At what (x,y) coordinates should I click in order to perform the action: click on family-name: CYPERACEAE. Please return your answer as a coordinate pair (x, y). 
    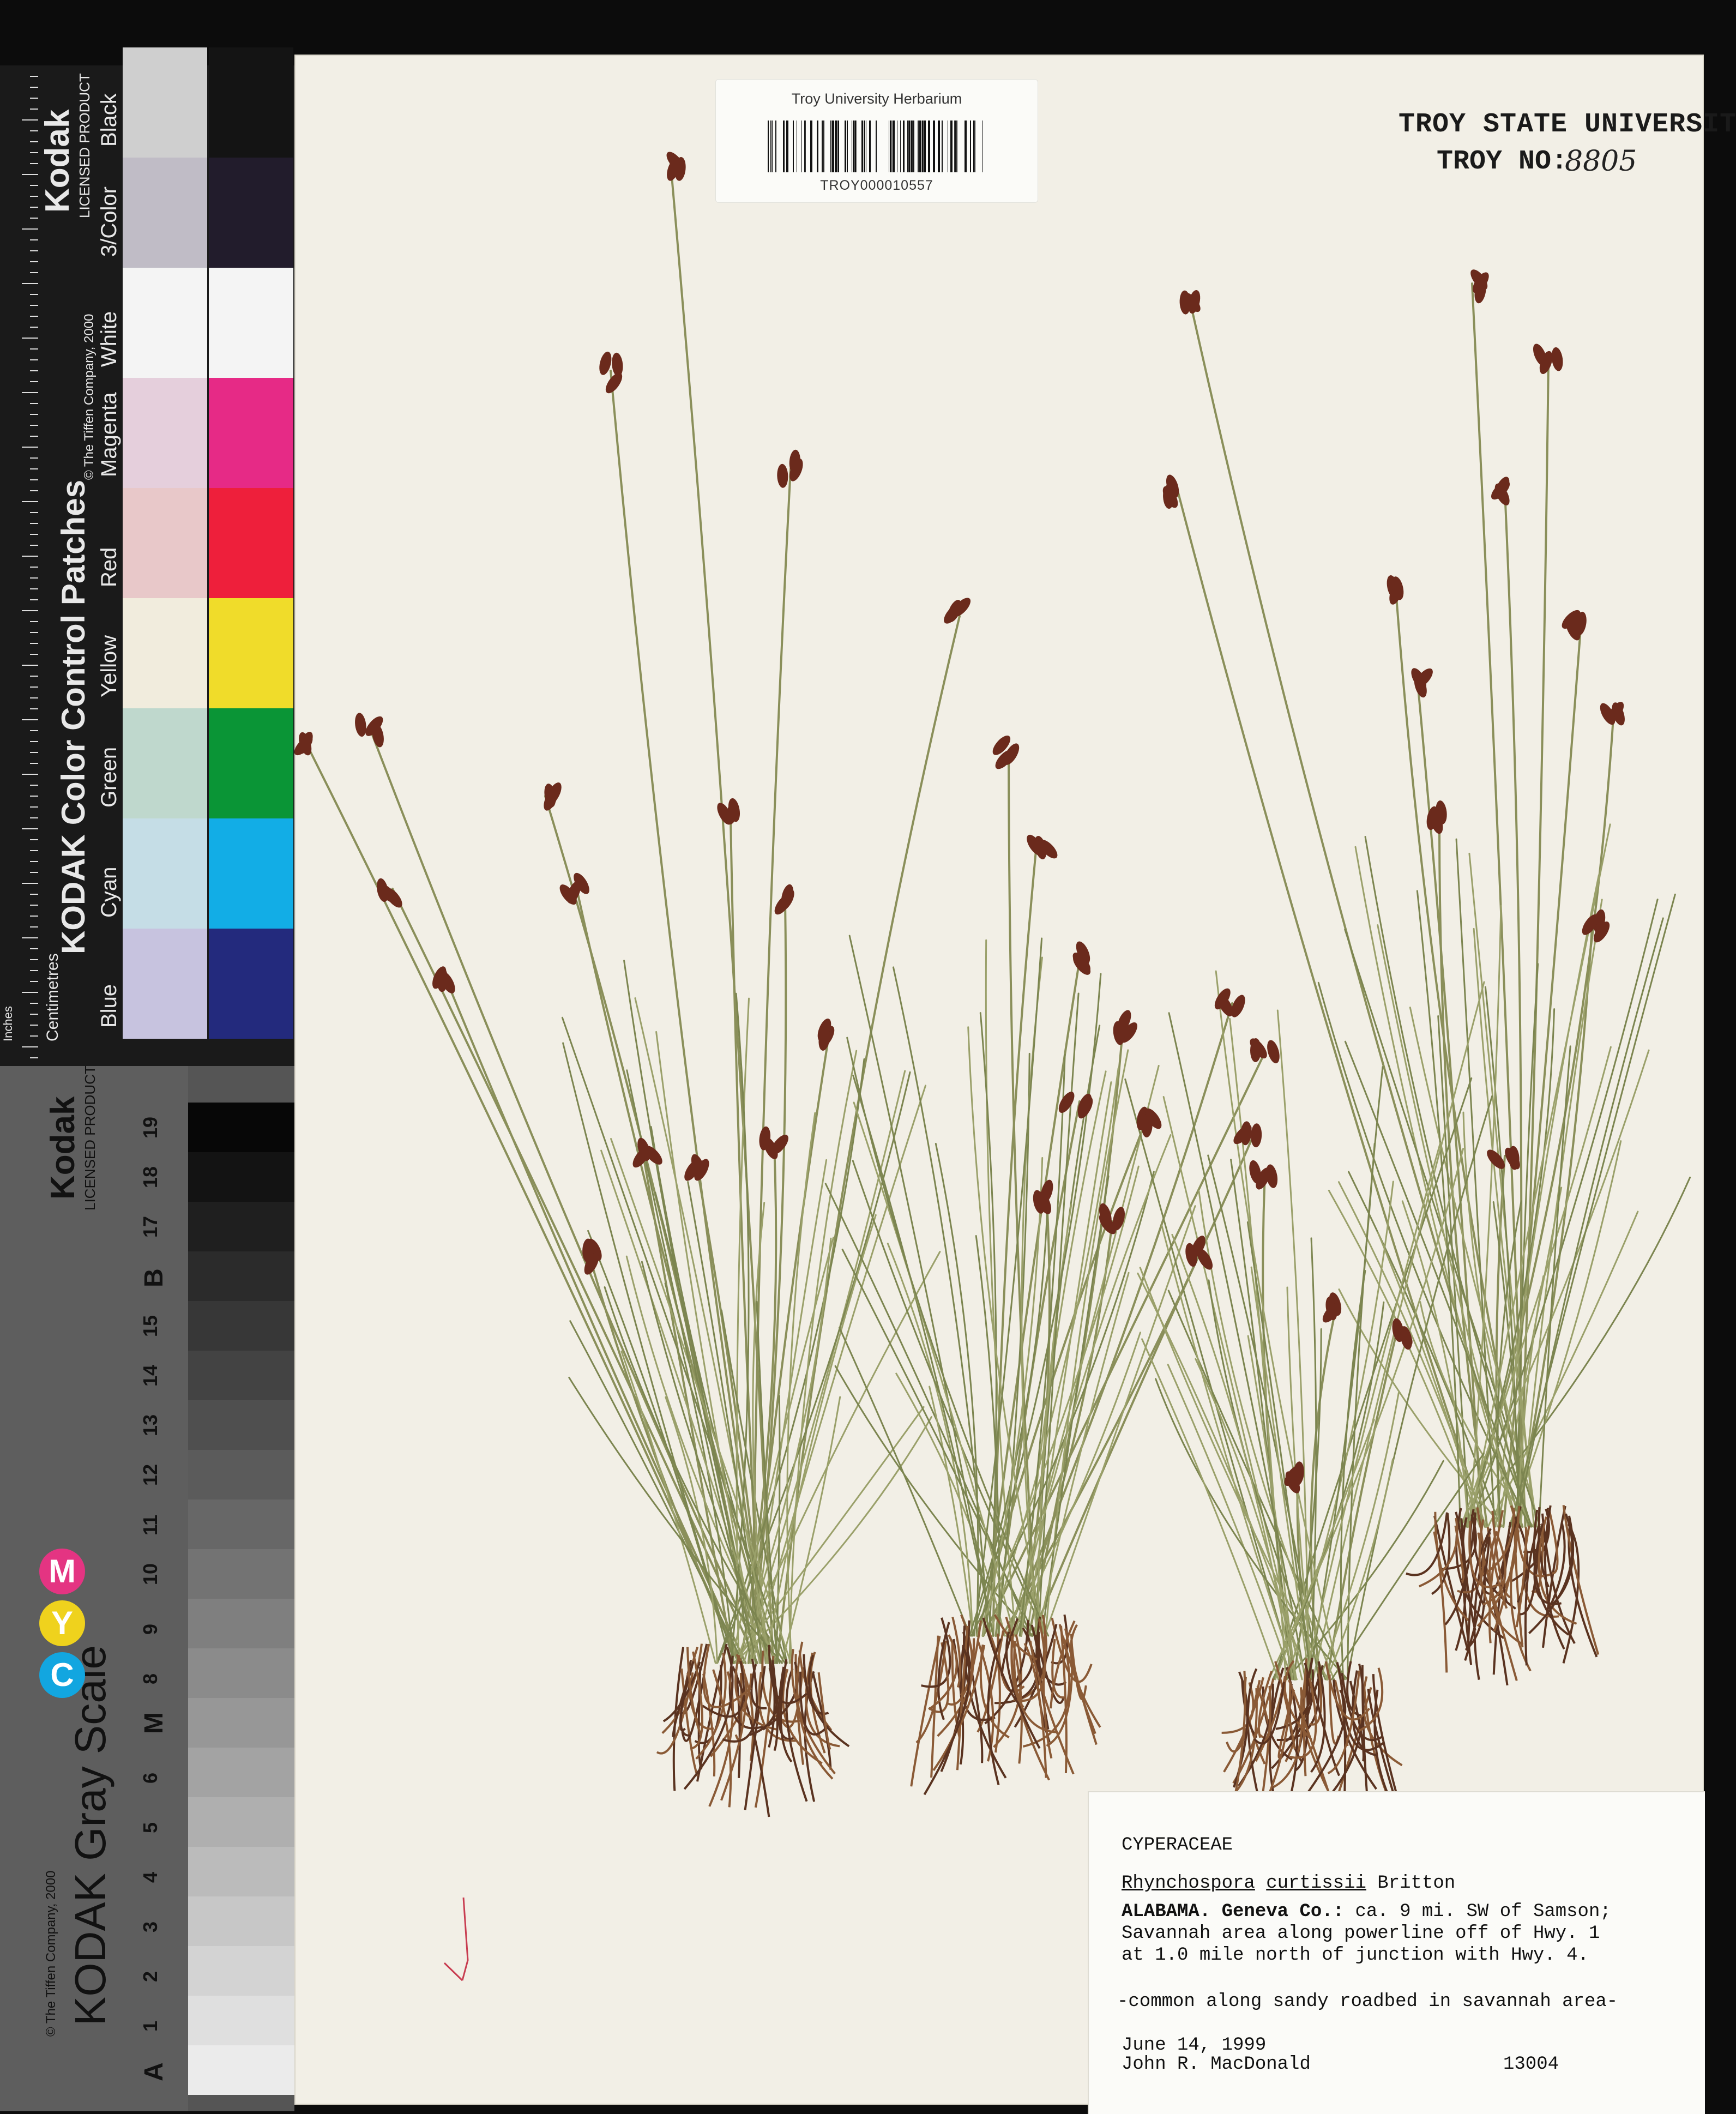
    Looking at the image, I should click on (1177, 1845).